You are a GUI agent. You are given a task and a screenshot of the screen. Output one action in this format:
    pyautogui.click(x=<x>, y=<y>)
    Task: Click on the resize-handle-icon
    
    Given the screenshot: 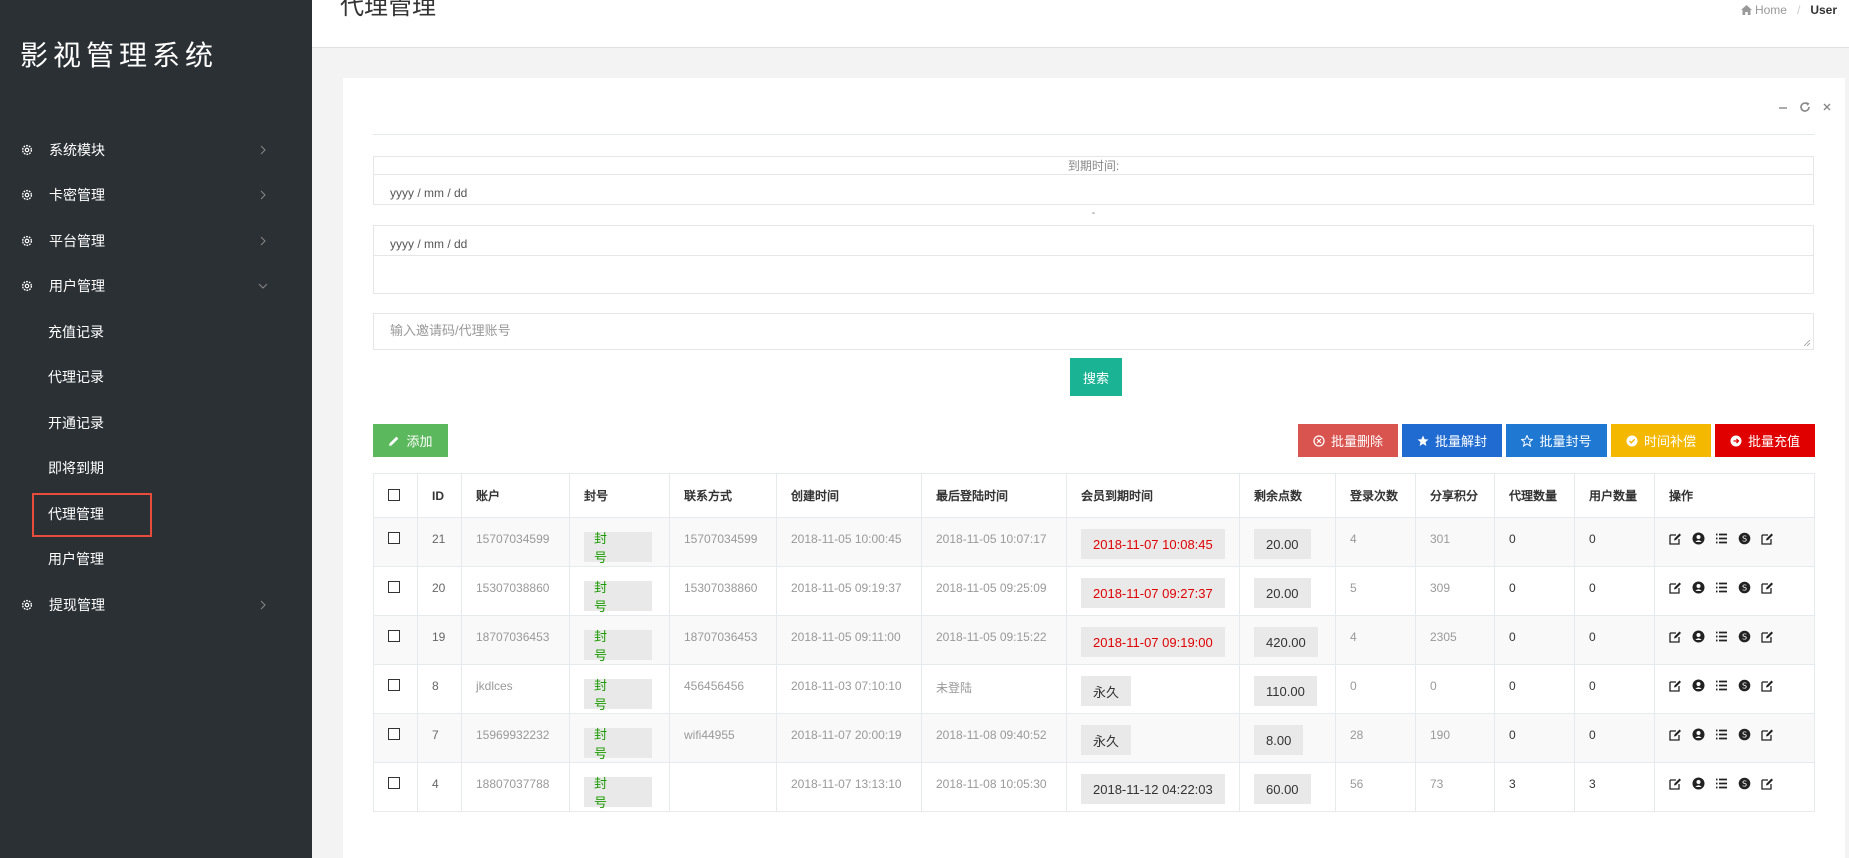 What is the action you would take?
    pyautogui.click(x=1807, y=343)
    